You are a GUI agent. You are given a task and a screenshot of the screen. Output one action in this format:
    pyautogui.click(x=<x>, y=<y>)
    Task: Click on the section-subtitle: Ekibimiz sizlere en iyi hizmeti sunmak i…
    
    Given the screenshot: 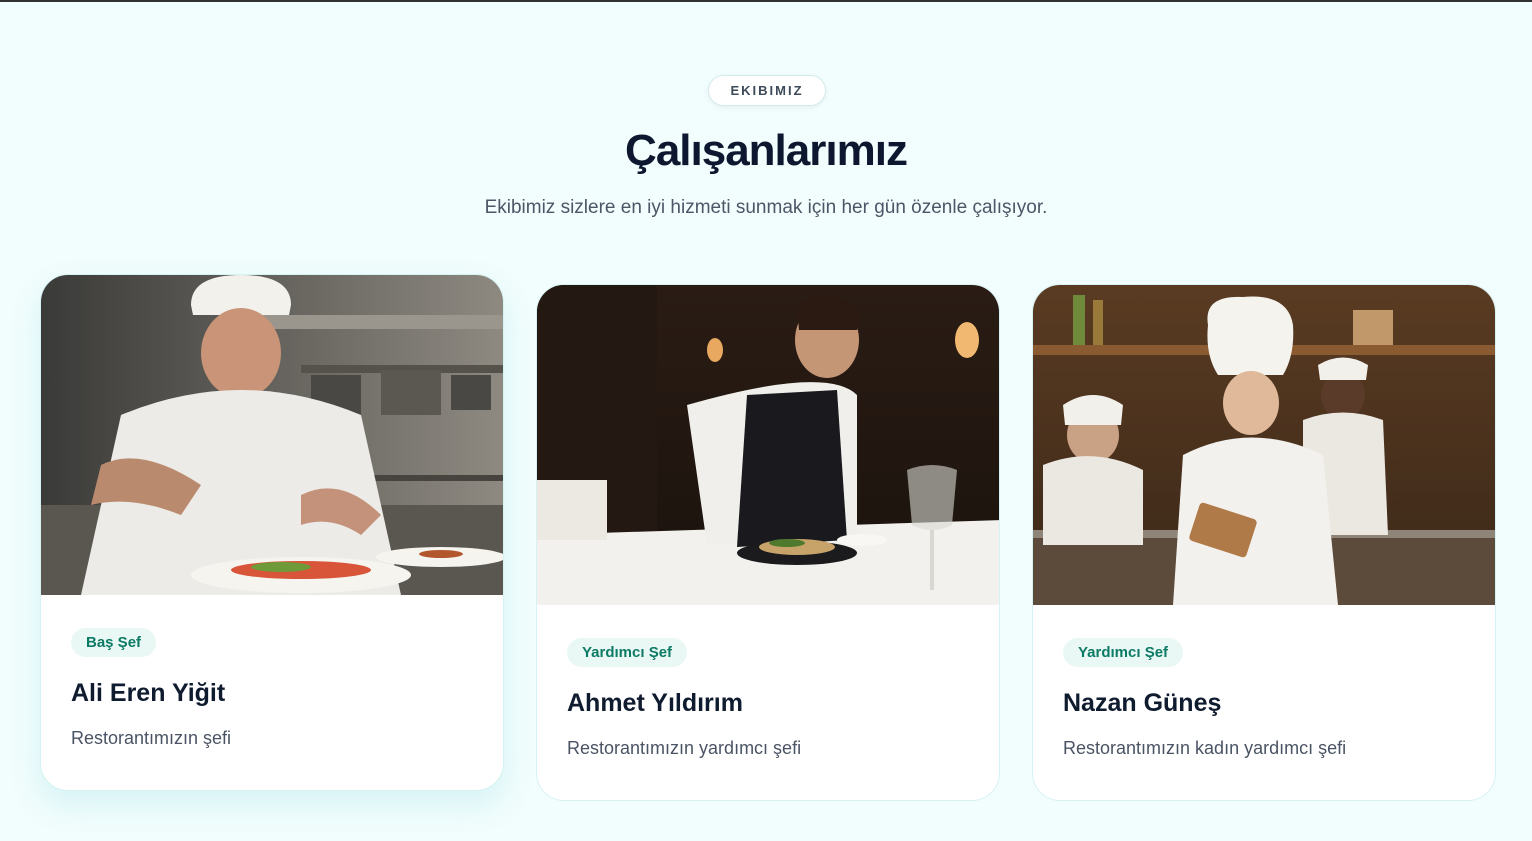 What is the action you would take?
    pyautogui.click(x=766, y=207)
    